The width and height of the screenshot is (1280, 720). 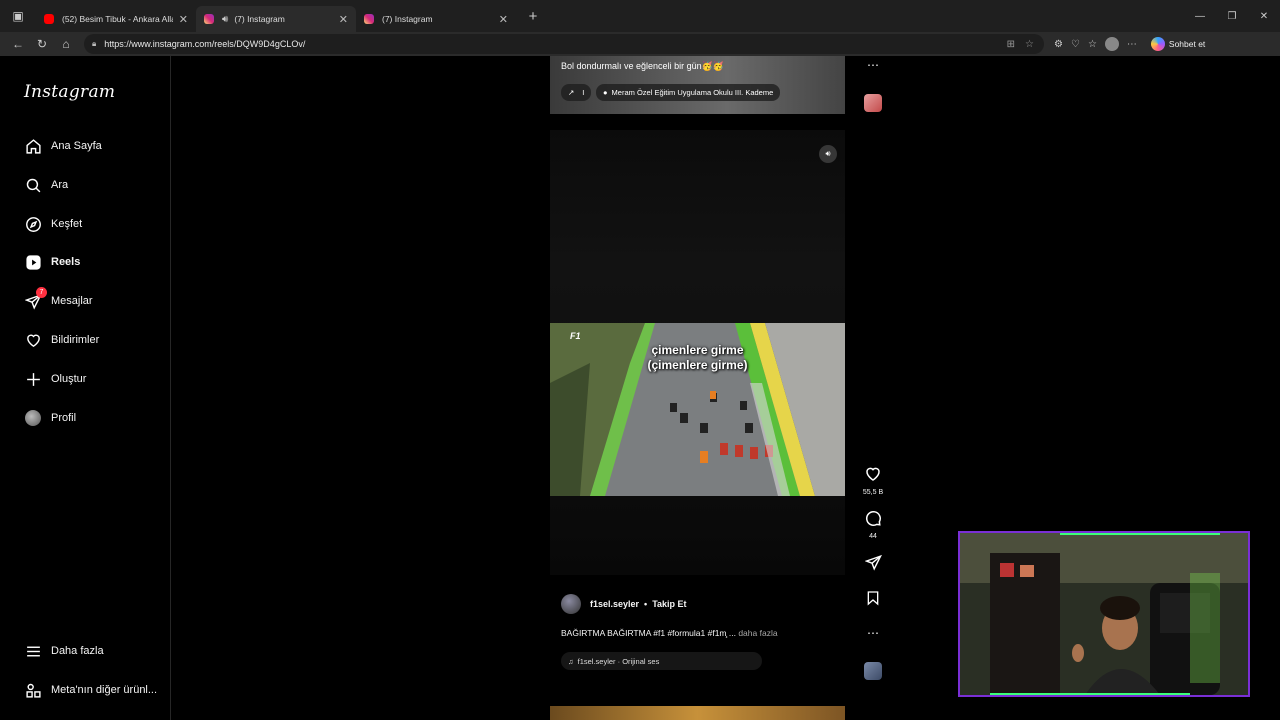 I want to click on tab-youtube: (52) Besim Tibuk - Ankara Allahın ✕, so click(x=116, y=19).